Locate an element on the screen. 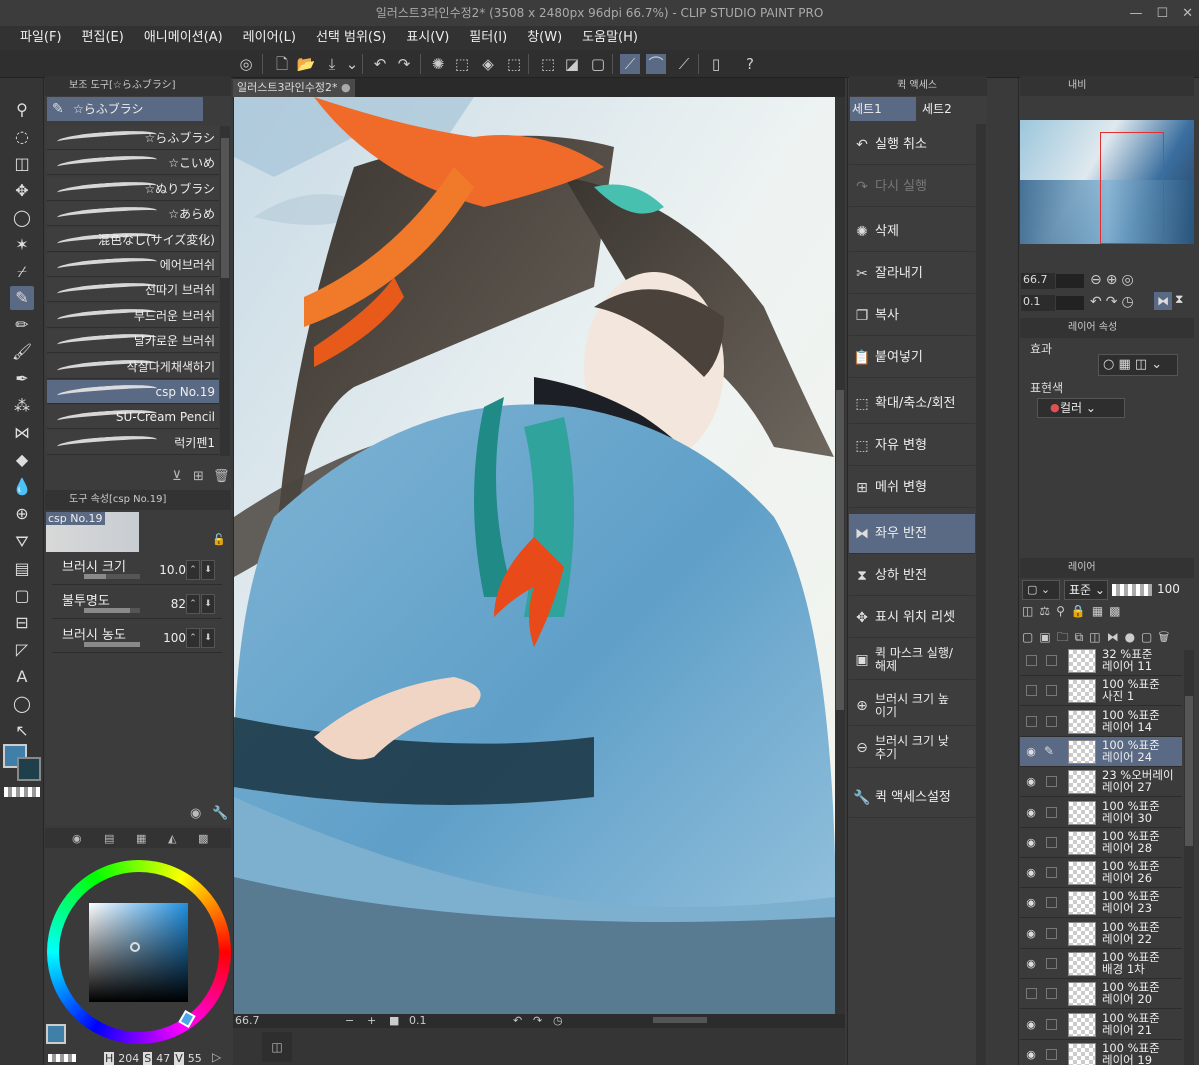 This screenshot has width=1199, height=1065. zoom-out-icon: − is located at coordinates (349, 1020).